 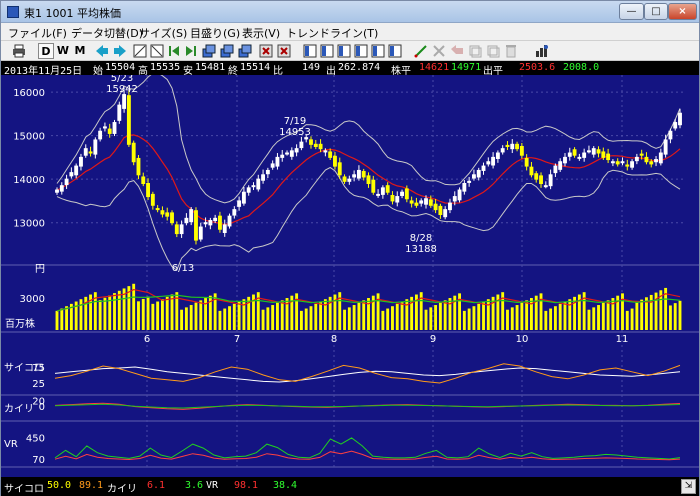 I want to click on zoom-box2-icon, so click(x=157, y=51).